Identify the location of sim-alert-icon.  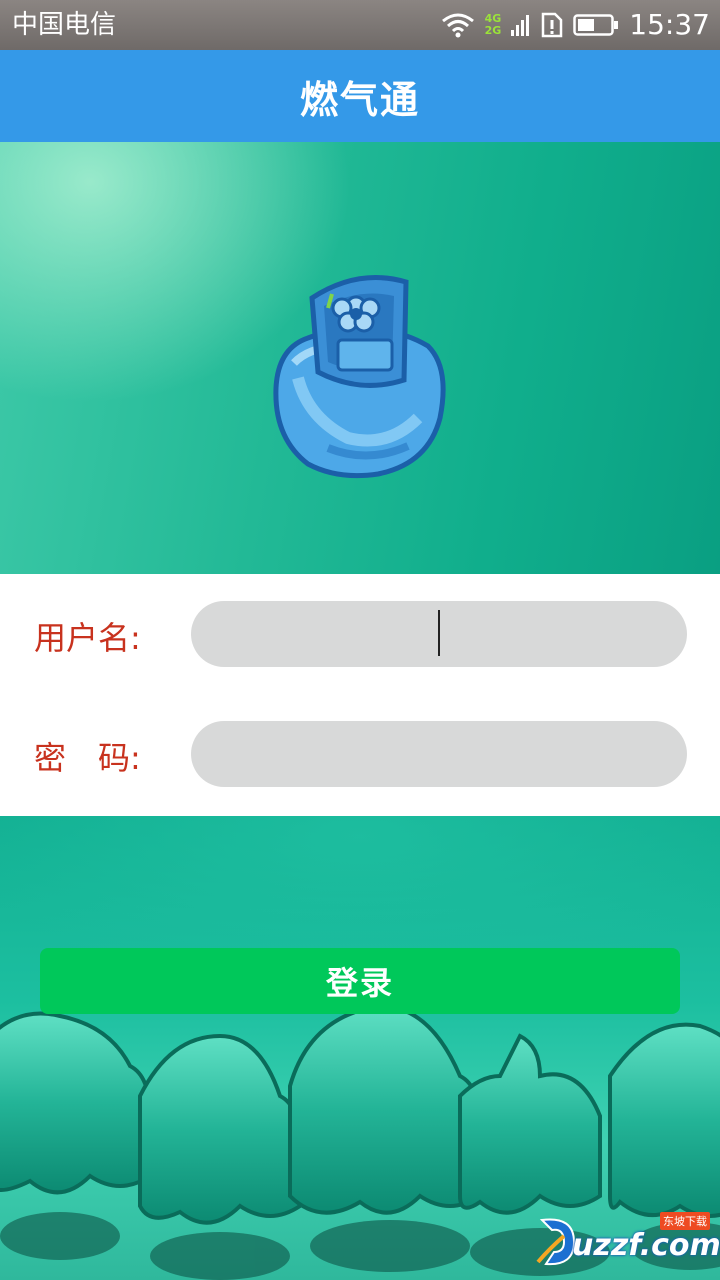
(552, 25).